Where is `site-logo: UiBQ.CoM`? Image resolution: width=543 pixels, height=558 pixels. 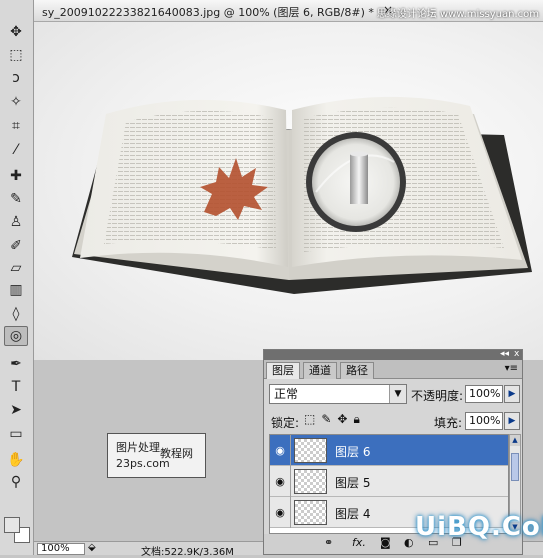 site-logo: UiBQ.CoM is located at coordinates (479, 527).